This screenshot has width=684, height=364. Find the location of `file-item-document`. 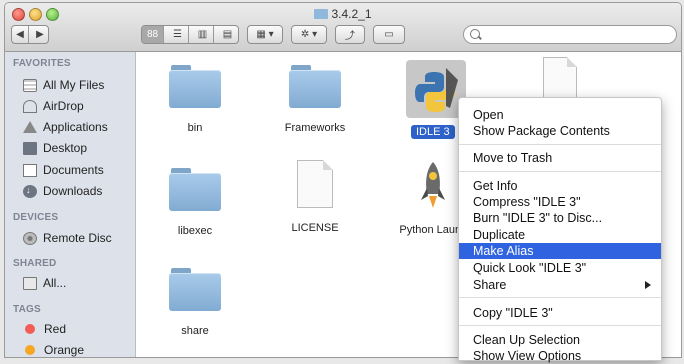

file-item-document is located at coordinates (560, 78).